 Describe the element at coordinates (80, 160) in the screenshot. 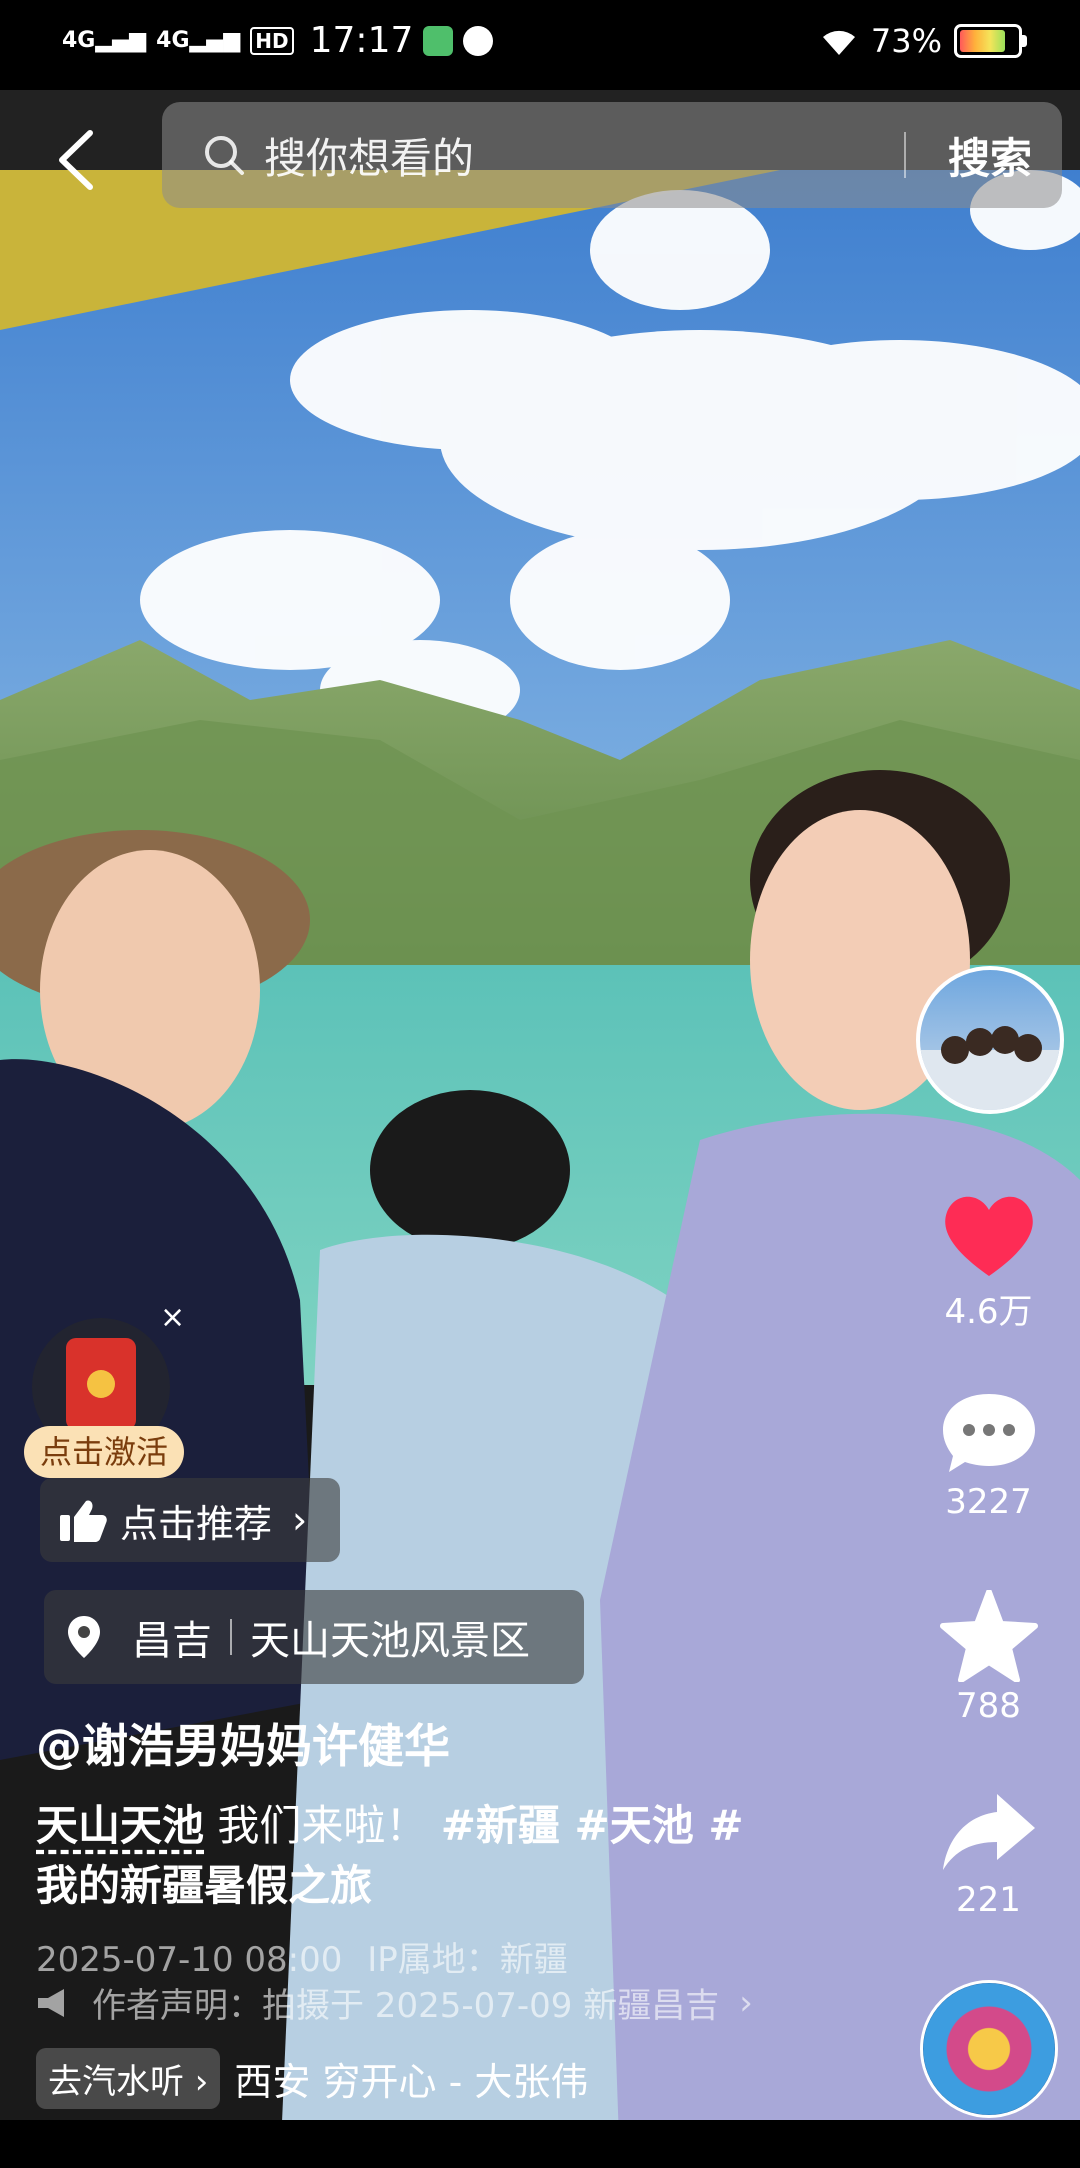

I see `back-arrow-icon` at that location.